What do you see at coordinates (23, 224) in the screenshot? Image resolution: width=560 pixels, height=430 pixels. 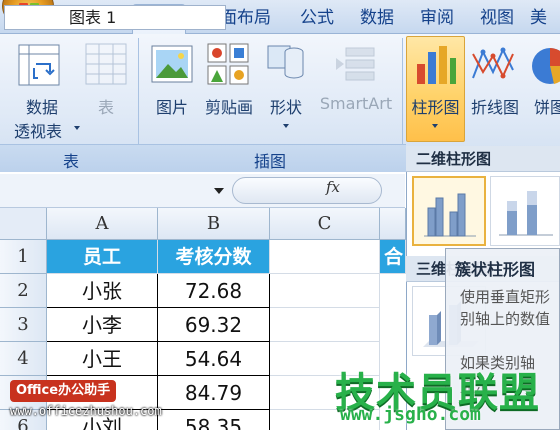 I see `select-all-corner` at bounding box center [23, 224].